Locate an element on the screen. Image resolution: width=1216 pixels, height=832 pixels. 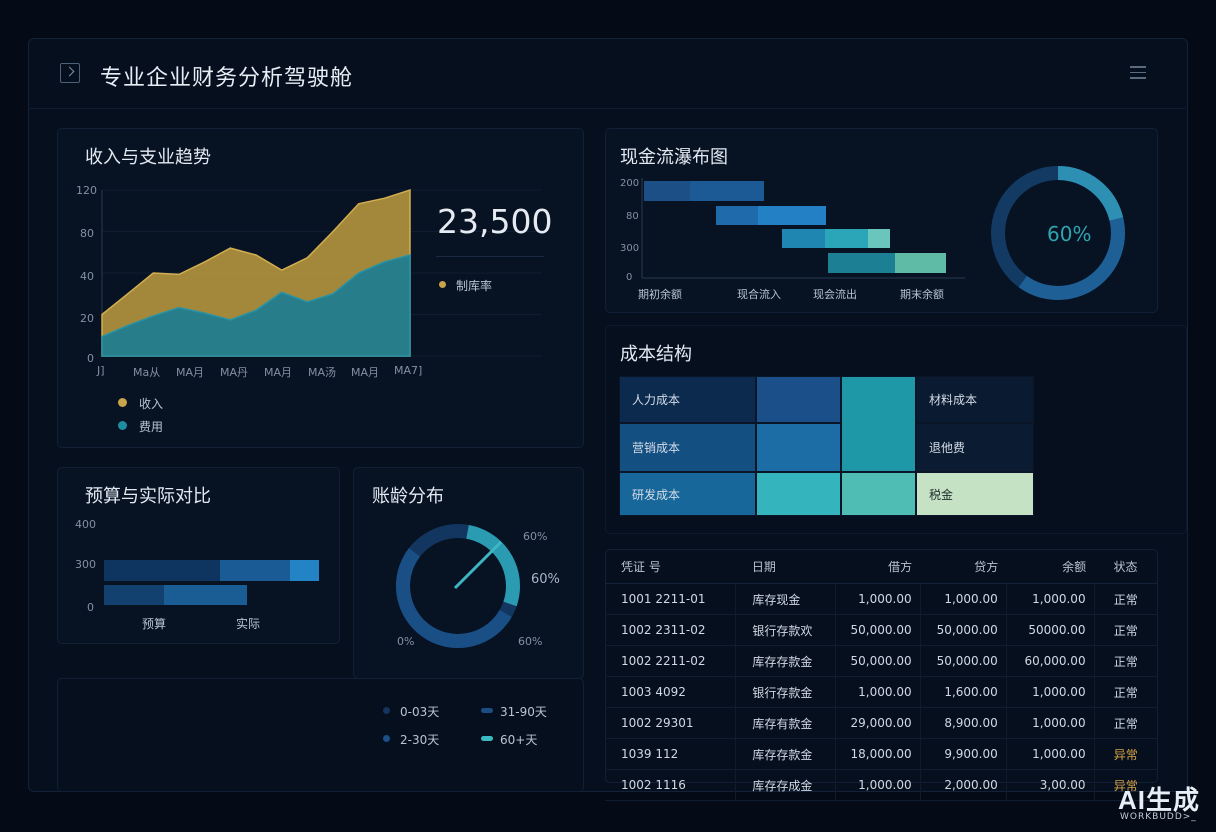
cell-credit: 1,000.00 is located at coordinates (963, 599).